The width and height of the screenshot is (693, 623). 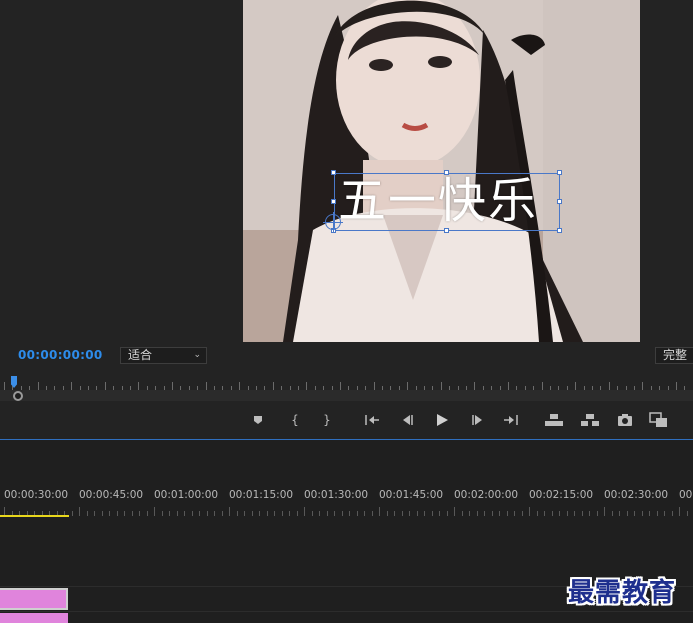 What do you see at coordinates (261, 495) in the screenshot?
I see `timeline-timecode-label: 00:01:15:00` at bounding box center [261, 495].